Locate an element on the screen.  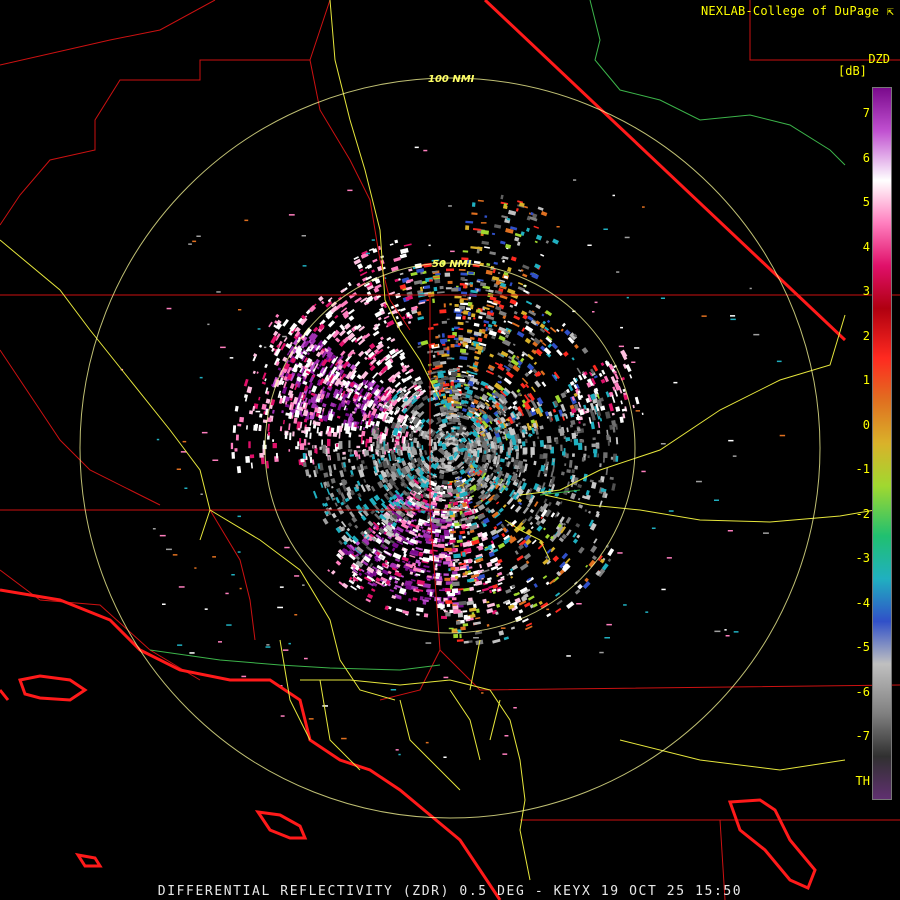
ring-label-100nmi: 100 NMI is located at coordinates (451, 79).